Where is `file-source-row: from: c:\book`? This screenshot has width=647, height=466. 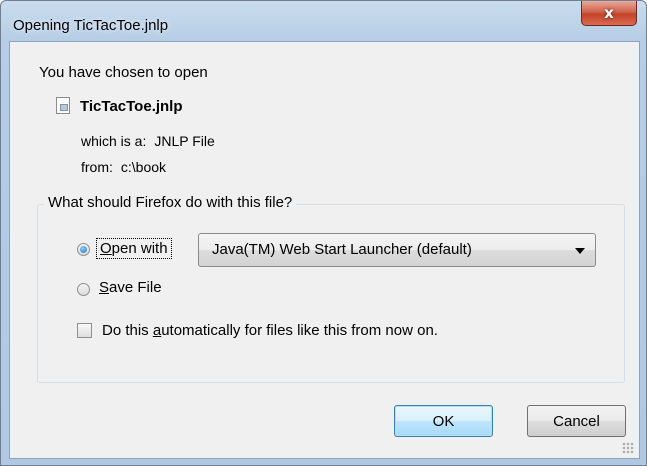
file-source-row: from: c:\book is located at coordinates (123, 167).